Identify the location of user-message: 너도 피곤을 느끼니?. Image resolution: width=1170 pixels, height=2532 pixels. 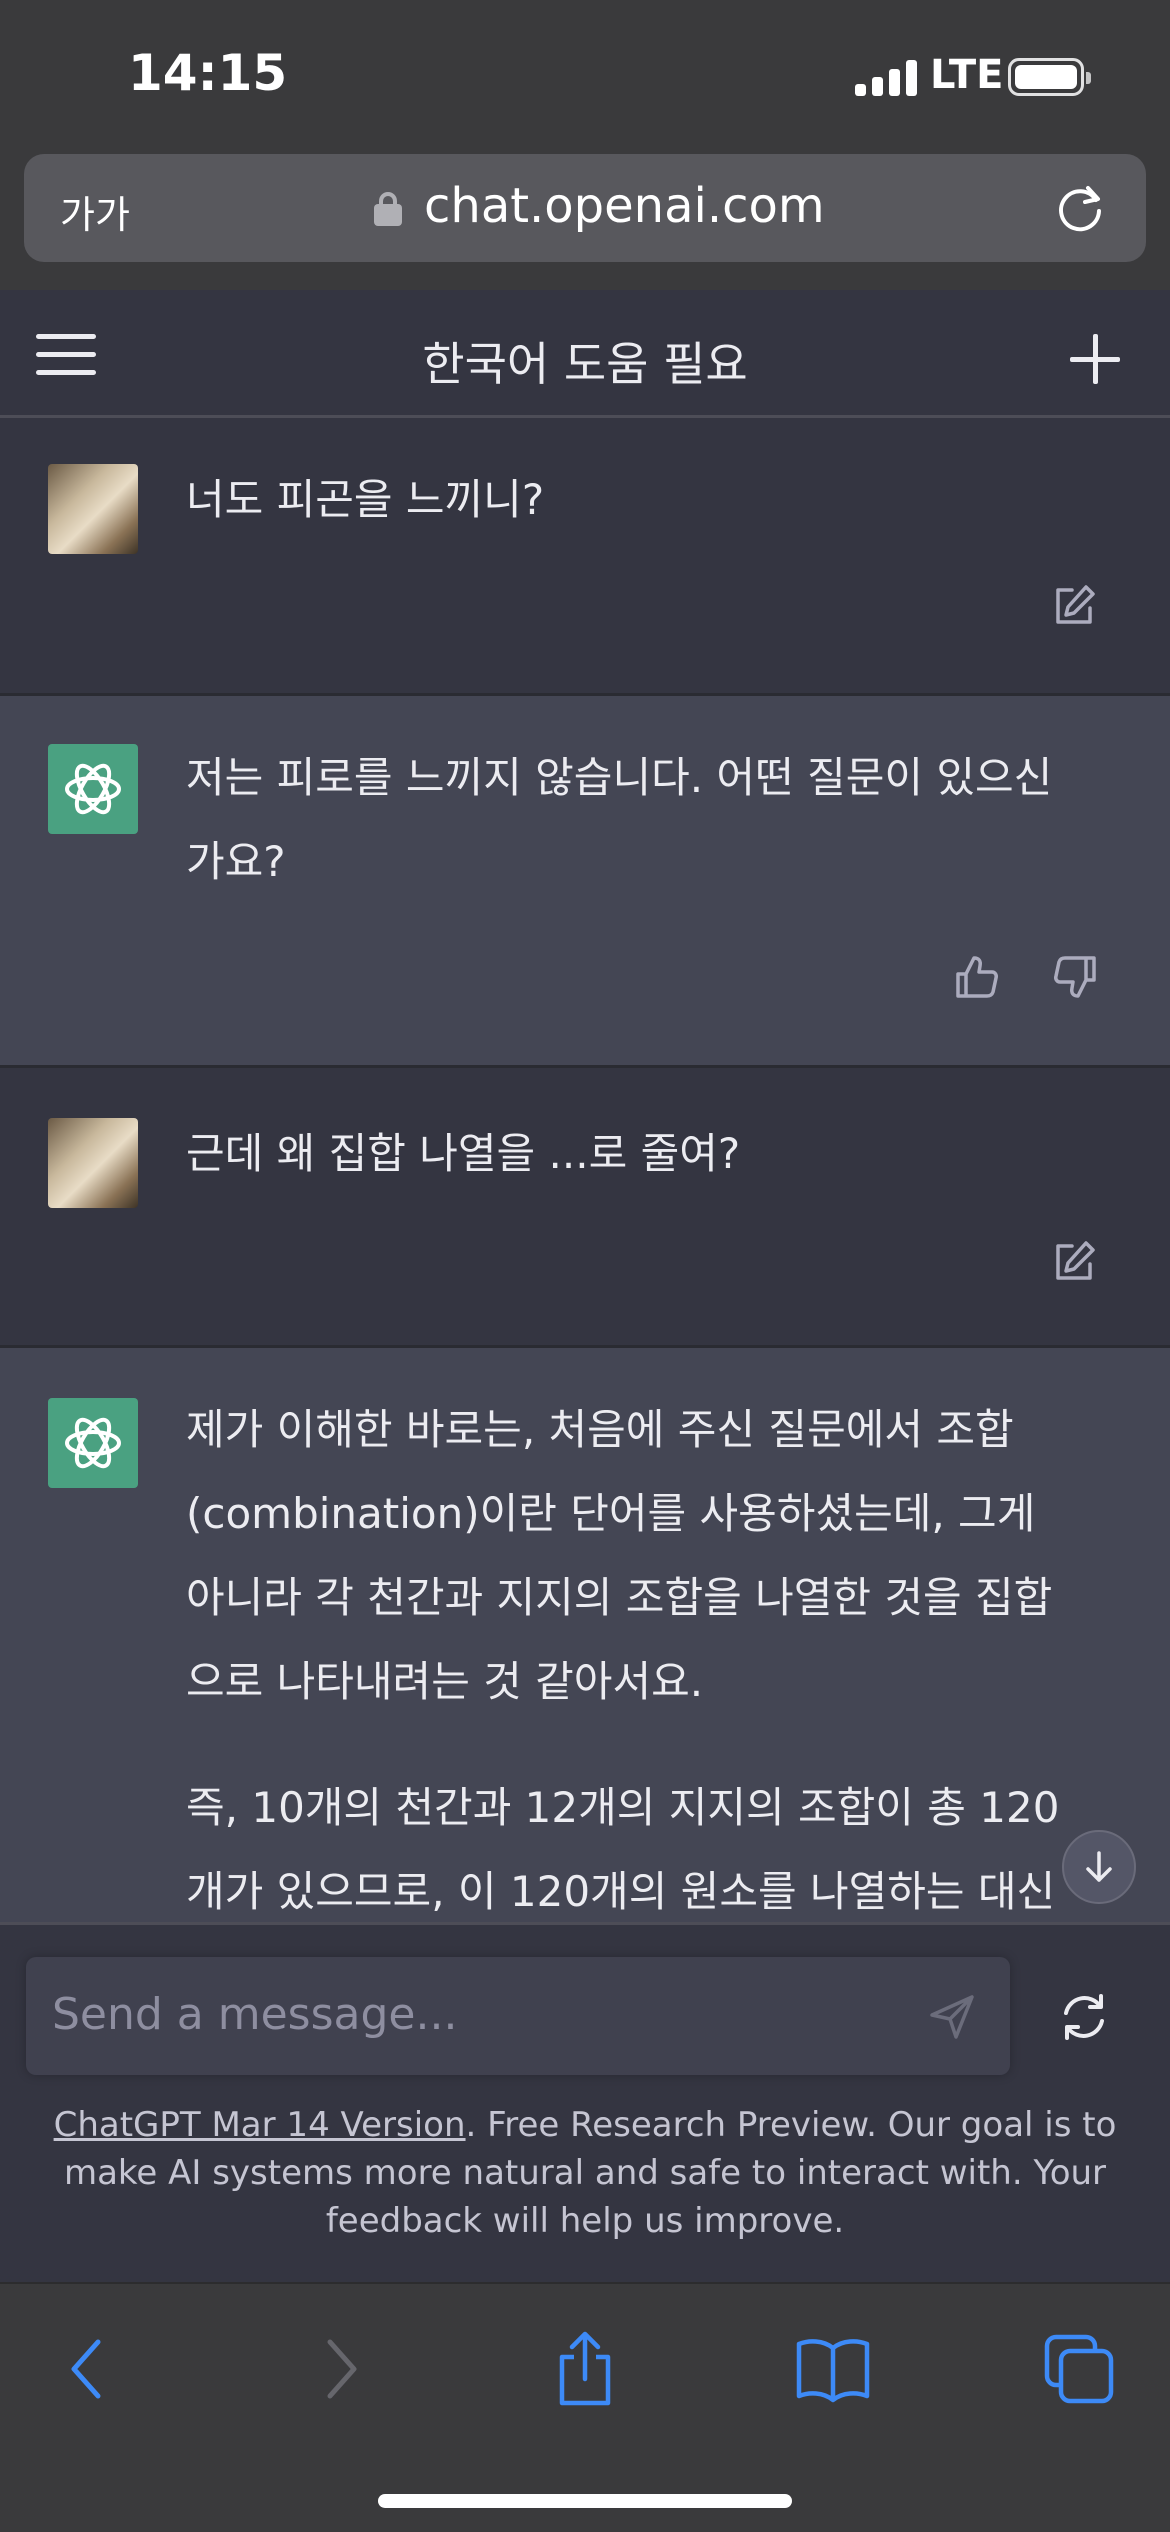
(585, 557).